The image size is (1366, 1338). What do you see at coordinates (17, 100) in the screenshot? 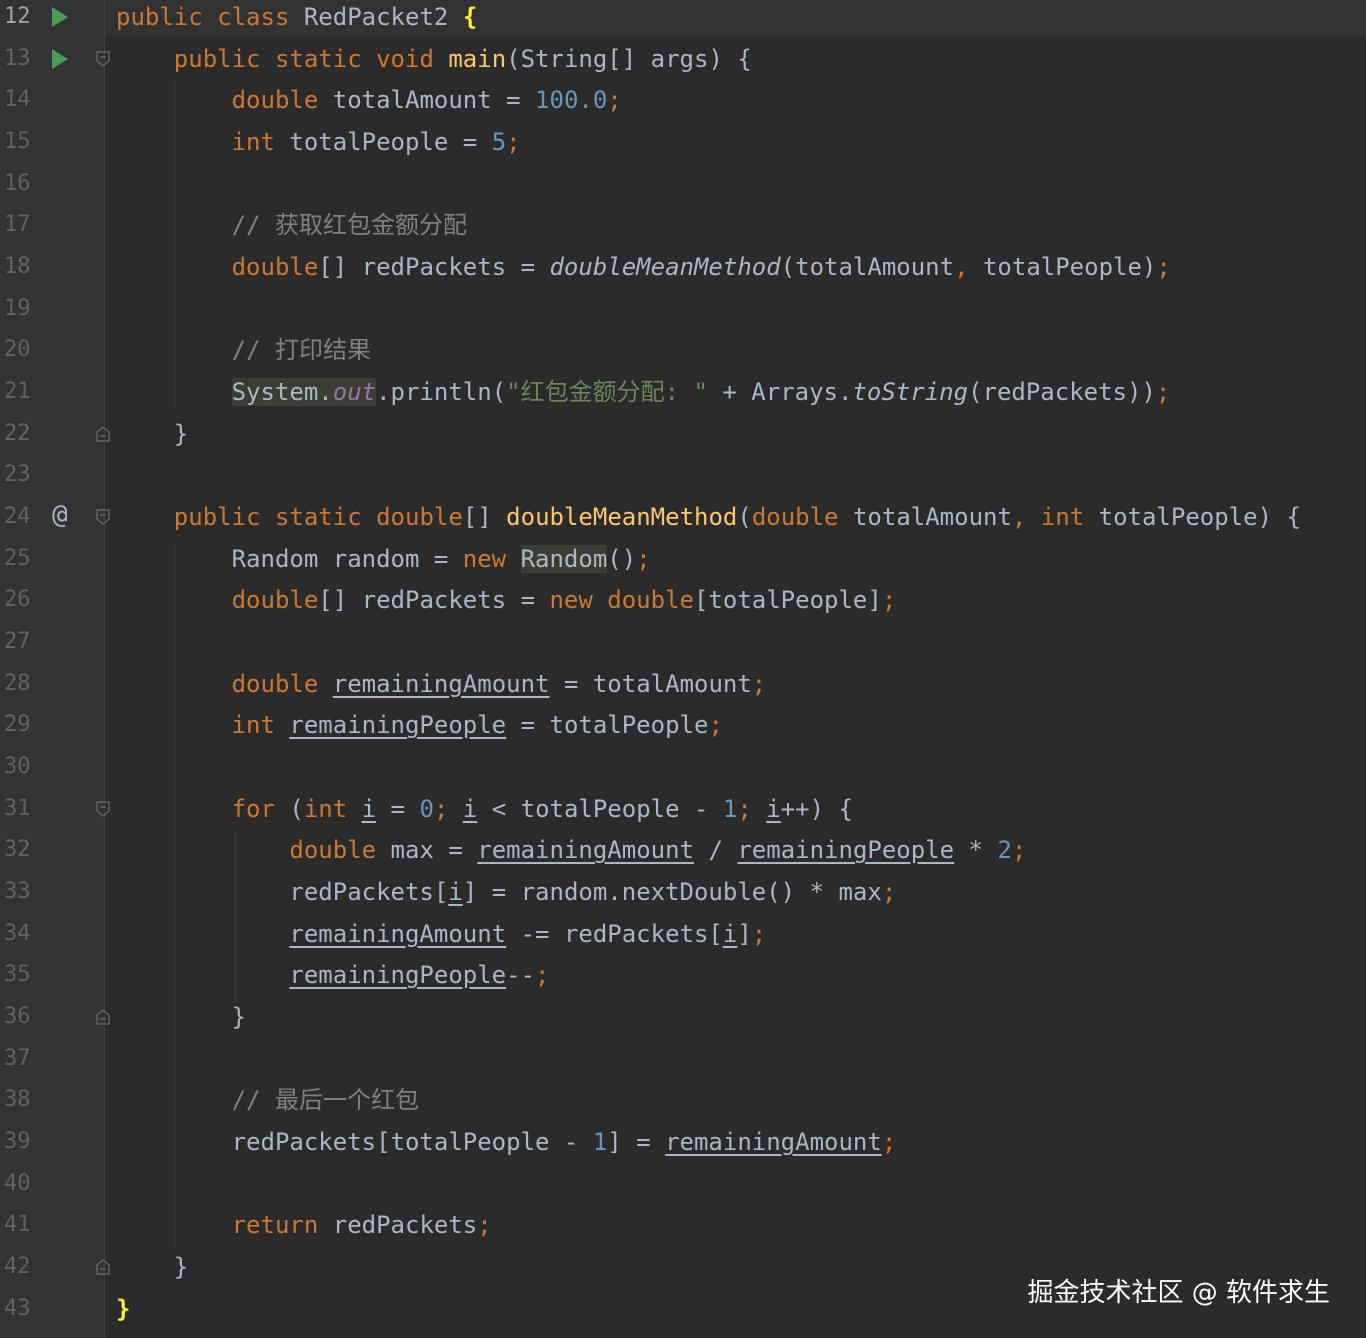
I see `line-number: 14` at bounding box center [17, 100].